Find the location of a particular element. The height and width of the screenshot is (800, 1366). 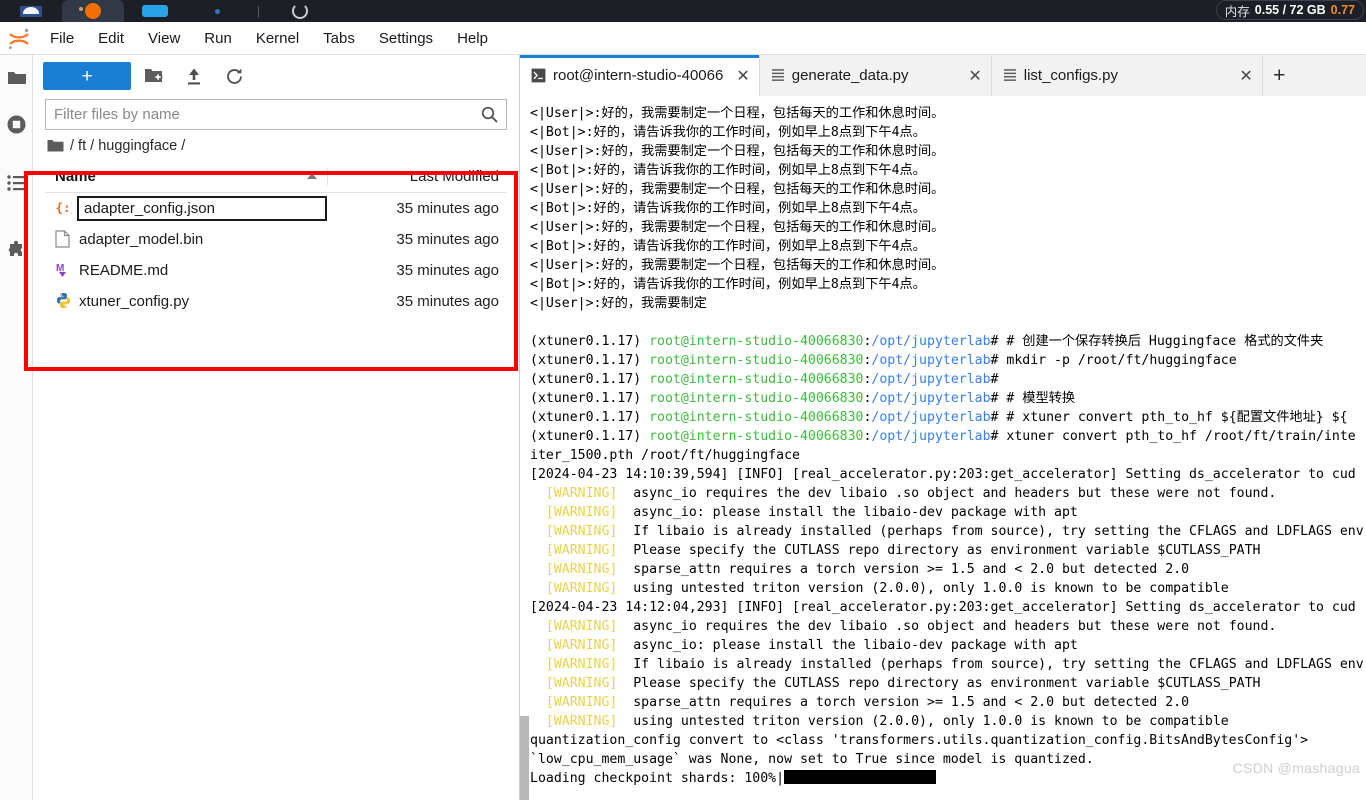

file-name: xtuner_config.py is located at coordinates (134, 301).